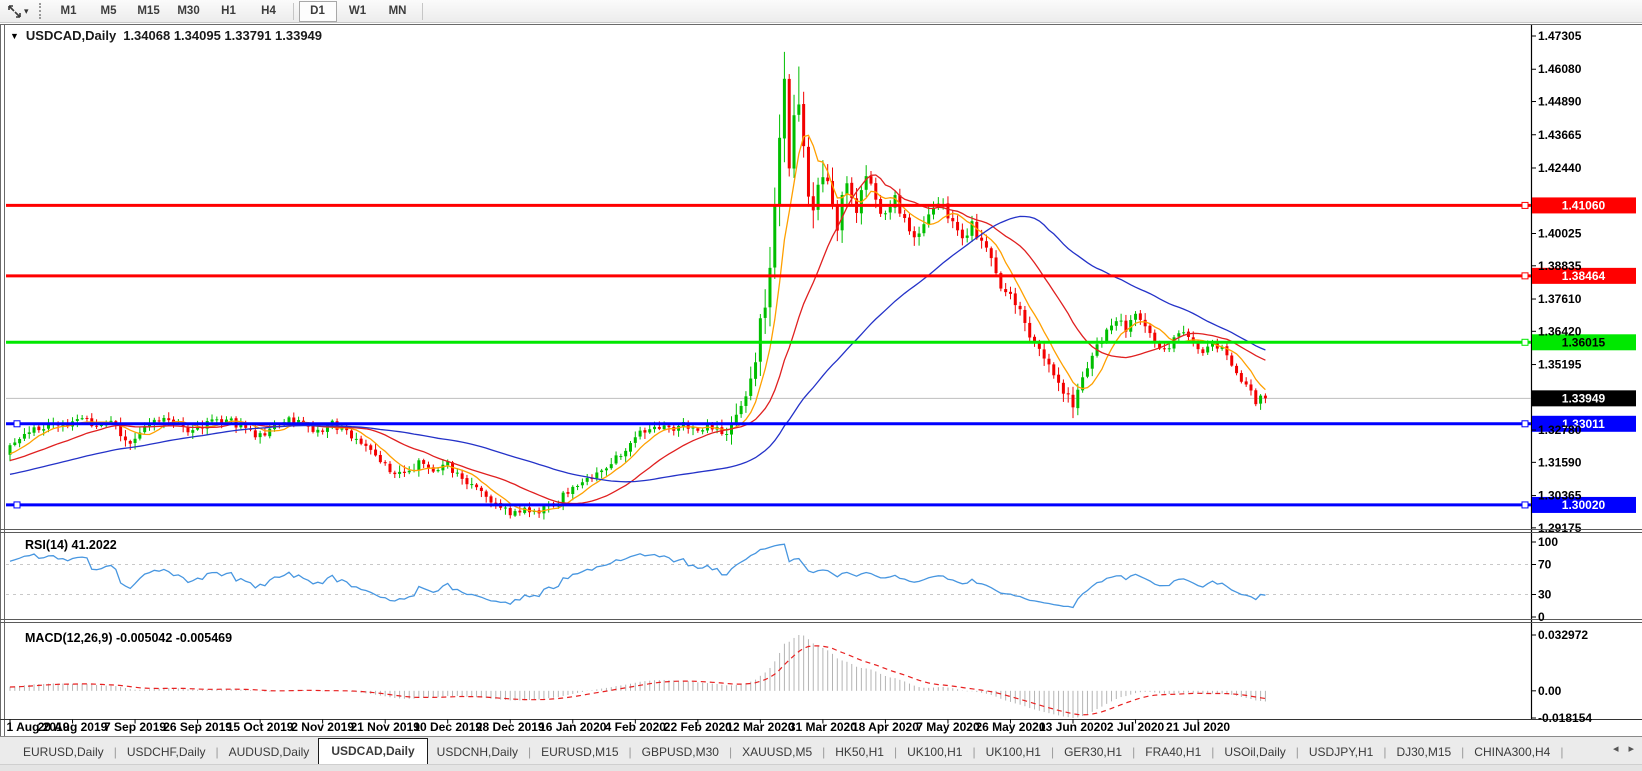 The image size is (1642, 771). I want to click on tab-usdjpy-h1: USDJPY,H1, so click(1341, 752).